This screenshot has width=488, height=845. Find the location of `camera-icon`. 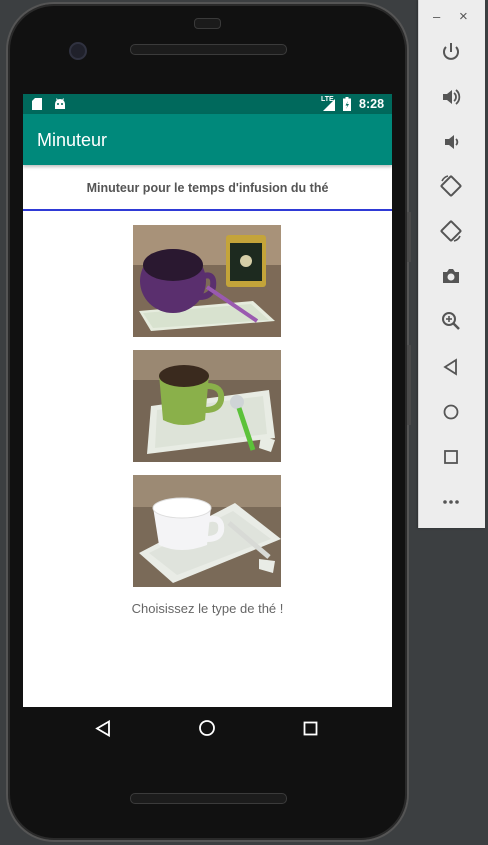

camera-icon is located at coordinates (451, 276).